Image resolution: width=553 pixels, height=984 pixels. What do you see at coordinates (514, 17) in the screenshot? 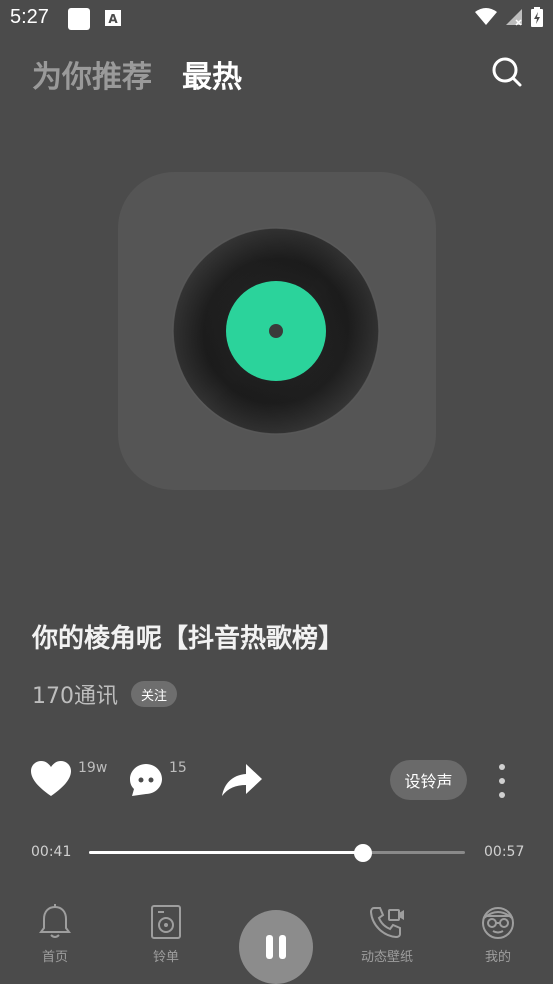
I see `signal-icon` at bounding box center [514, 17].